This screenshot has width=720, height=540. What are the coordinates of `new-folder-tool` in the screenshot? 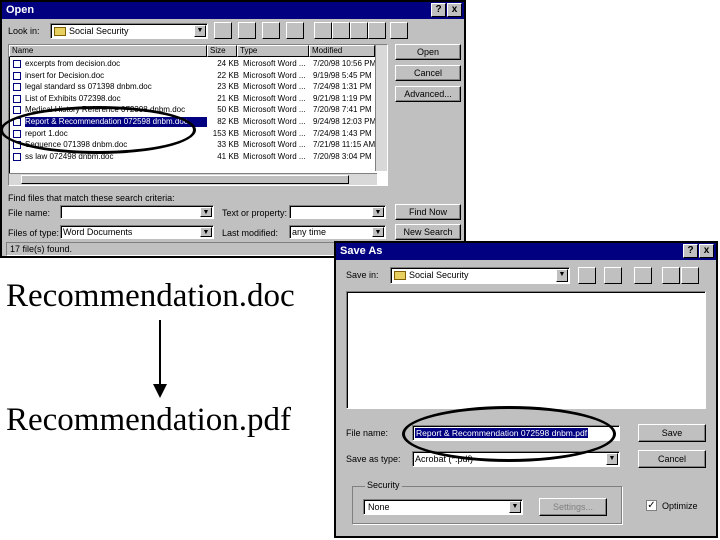 It's located at (643, 275).